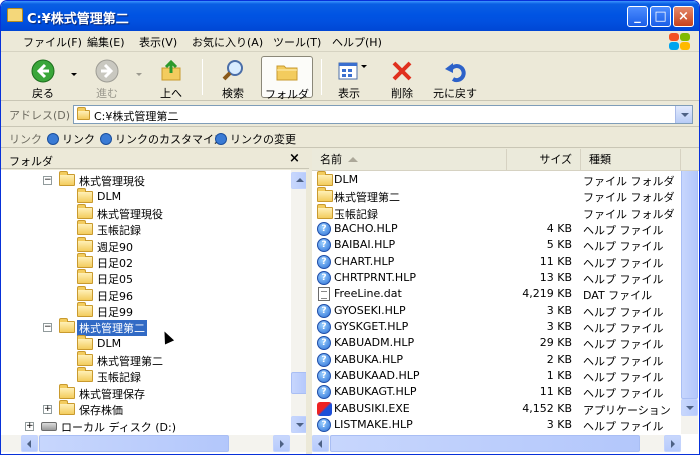  What do you see at coordinates (52, 42) in the screenshot?
I see `menu-file: ファイル(F)` at bounding box center [52, 42].